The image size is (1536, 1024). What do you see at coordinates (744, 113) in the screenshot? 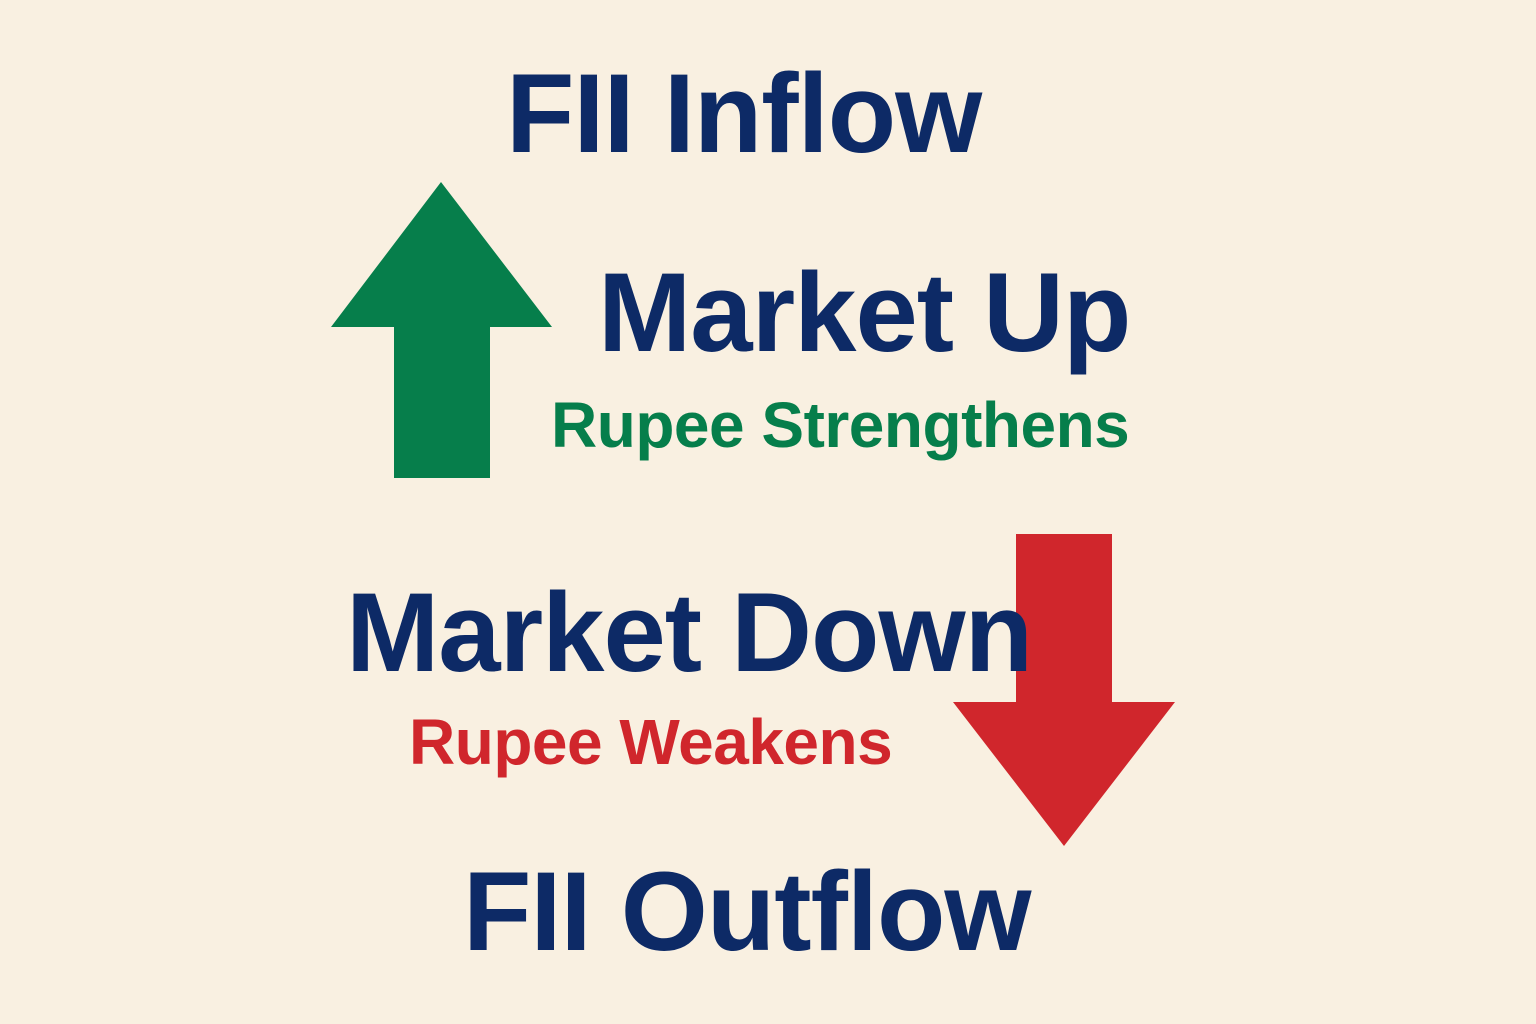
I see `fii-inflow-label: FII Inflow` at bounding box center [744, 113].